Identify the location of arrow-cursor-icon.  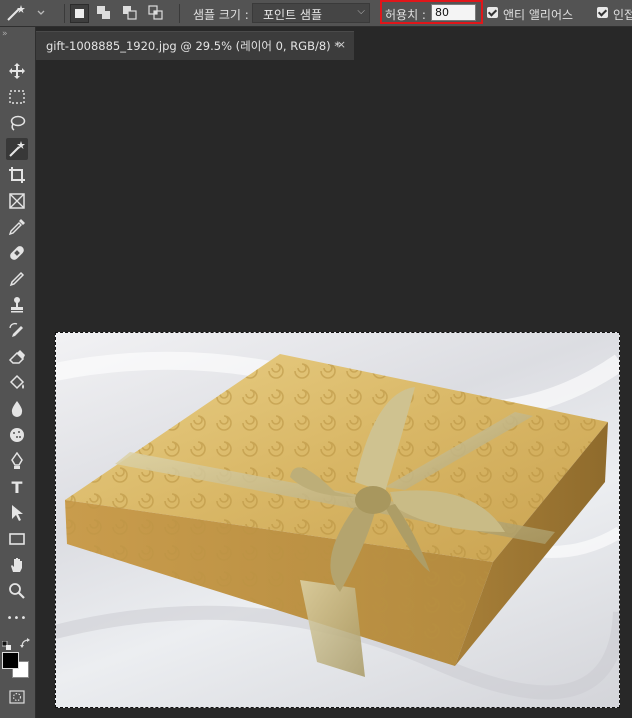
(17, 513).